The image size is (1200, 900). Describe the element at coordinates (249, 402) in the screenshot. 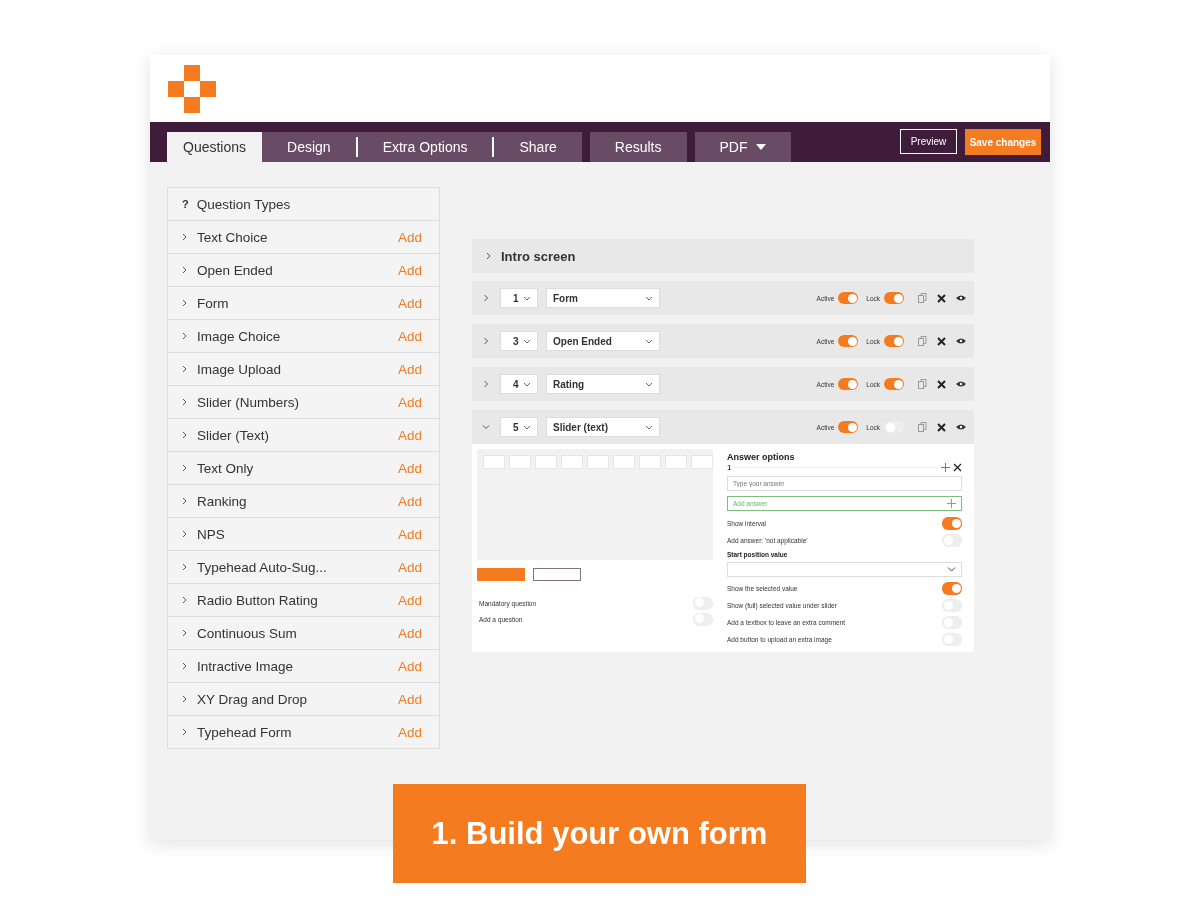

I see `question-type-label: Slider (Numbers)` at that location.